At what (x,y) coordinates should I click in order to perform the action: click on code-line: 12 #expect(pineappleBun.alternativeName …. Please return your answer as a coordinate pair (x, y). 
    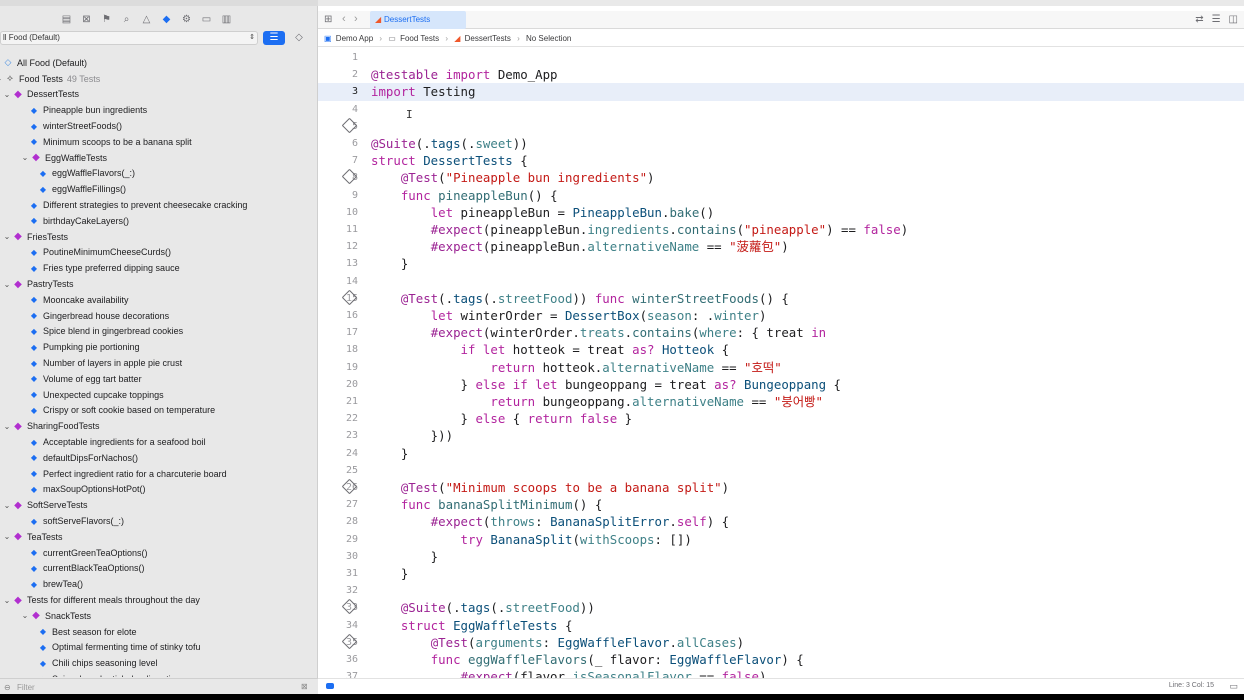
    Looking at the image, I should click on (781, 246).